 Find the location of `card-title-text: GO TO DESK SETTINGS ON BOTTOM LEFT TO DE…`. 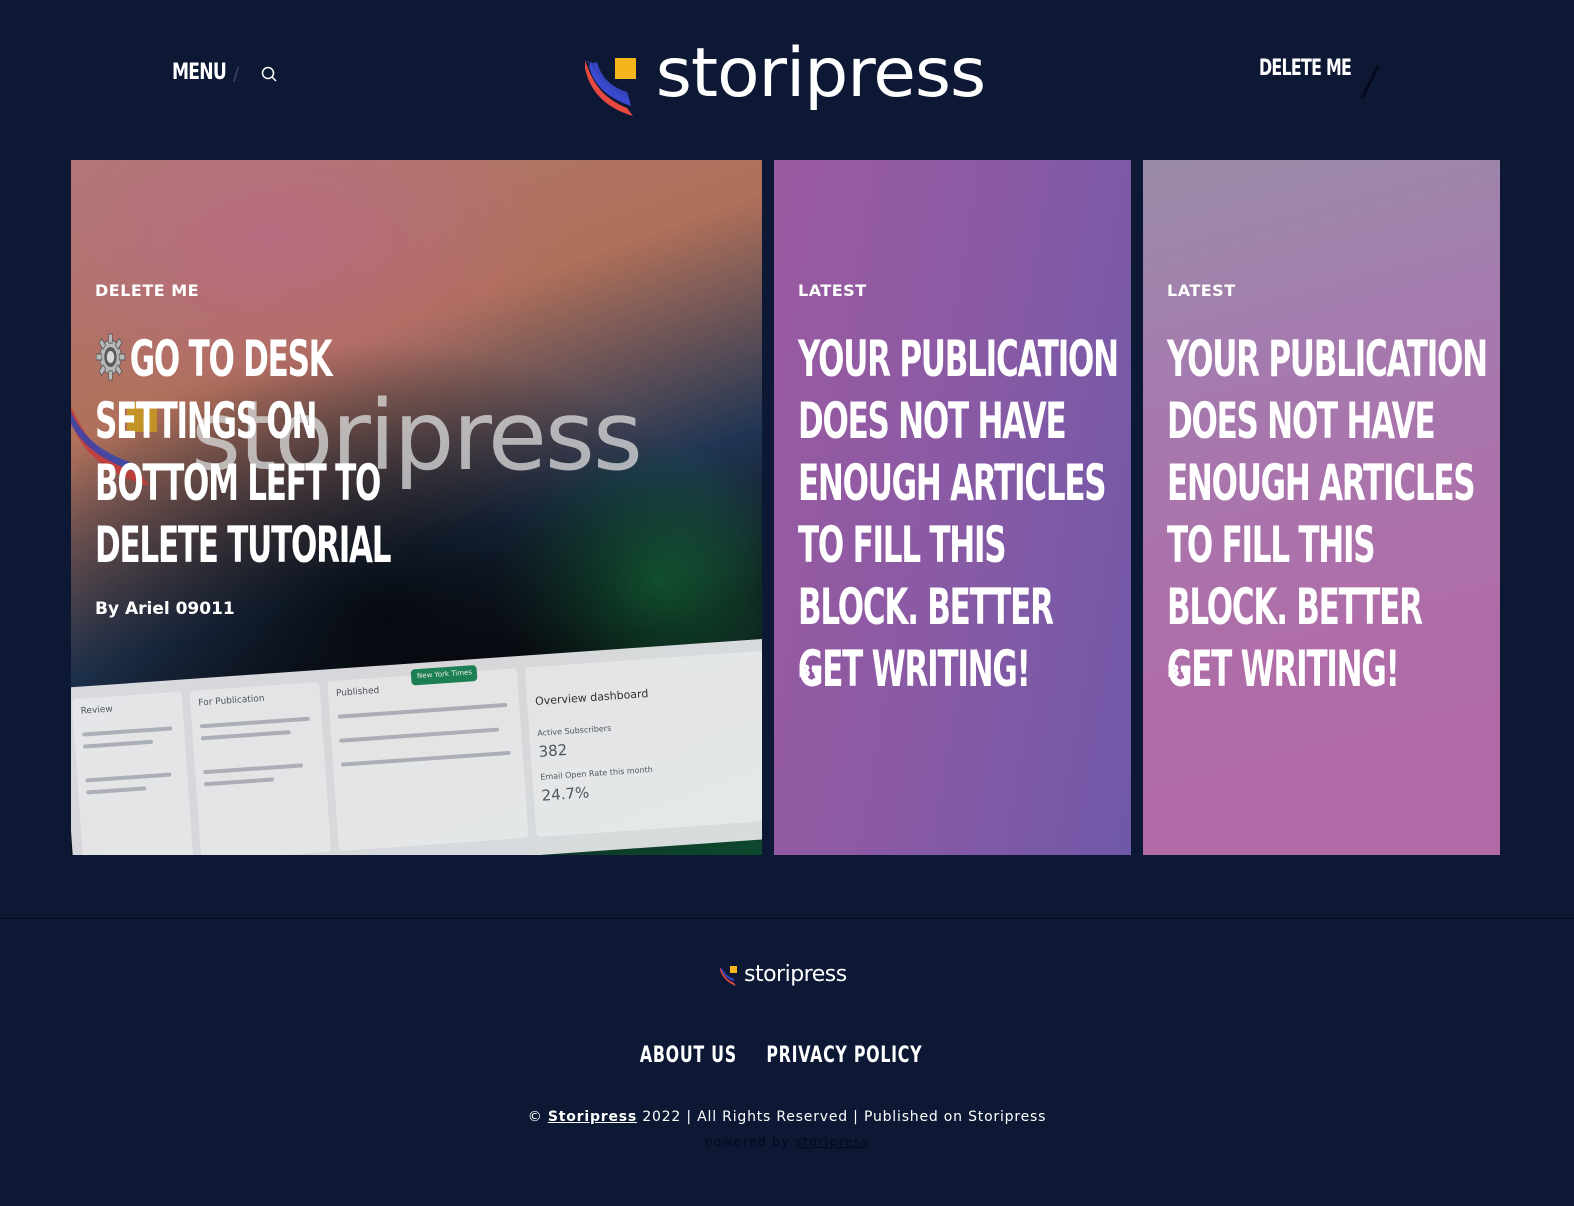

card-title-text: GO TO DESK SETTINGS ON BOTTOM LEFT TO DE… is located at coordinates (243, 452).